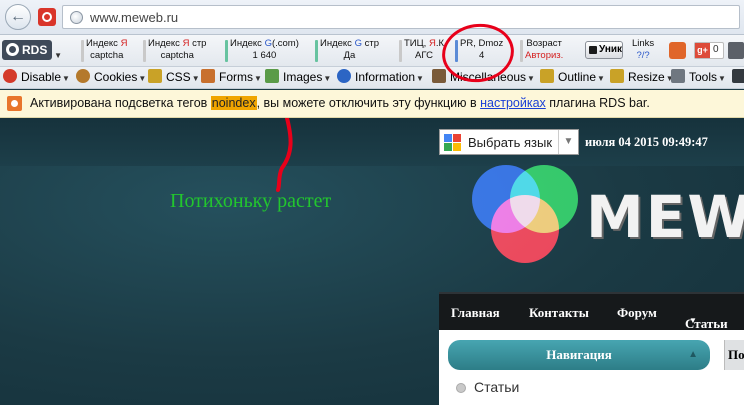 This screenshot has width=744, height=405. What do you see at coordinates (736, 50) in the screenshot?
I see `overflow-button` at bounding box center [736, 50].